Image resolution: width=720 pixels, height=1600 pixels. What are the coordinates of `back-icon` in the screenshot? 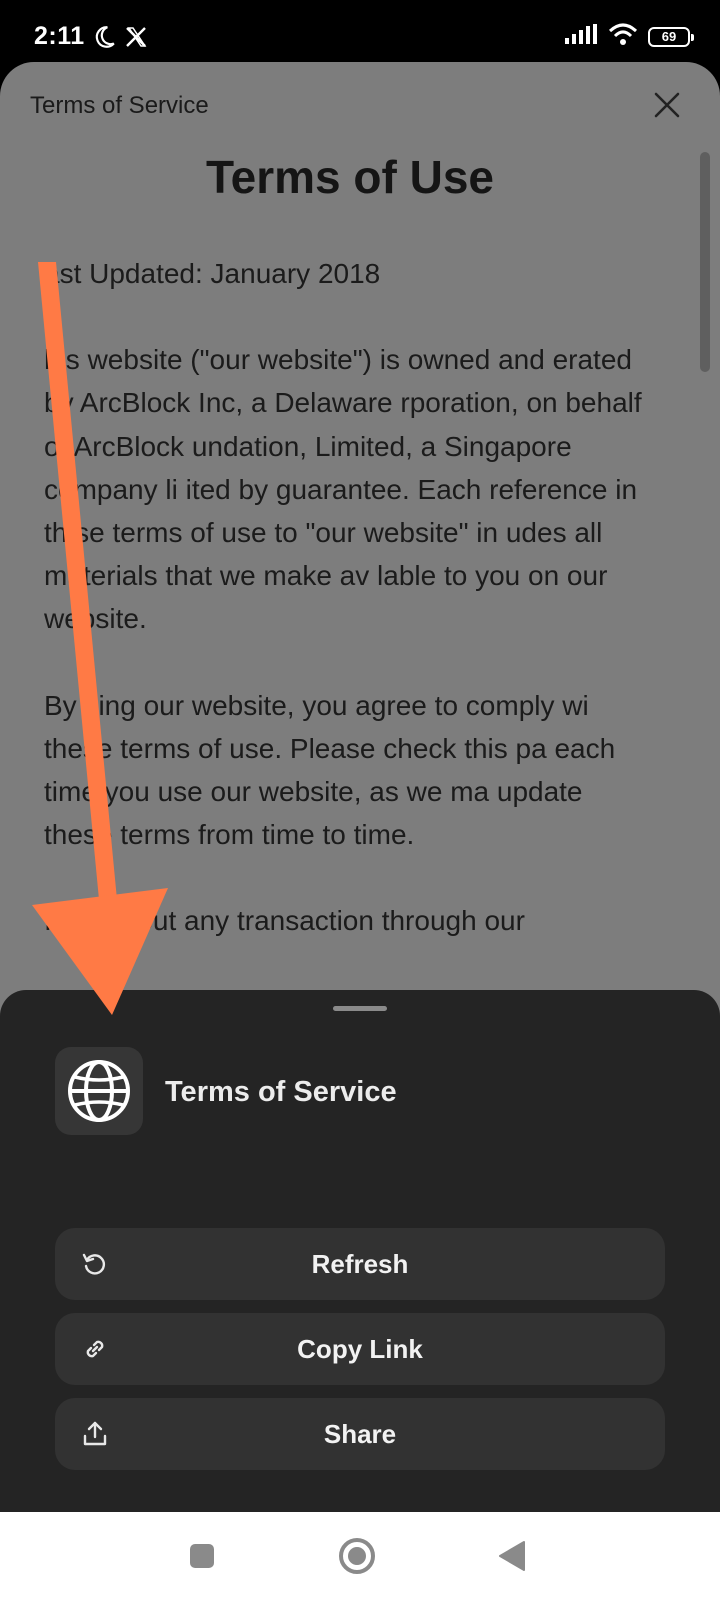 It's located at (512, 1556).